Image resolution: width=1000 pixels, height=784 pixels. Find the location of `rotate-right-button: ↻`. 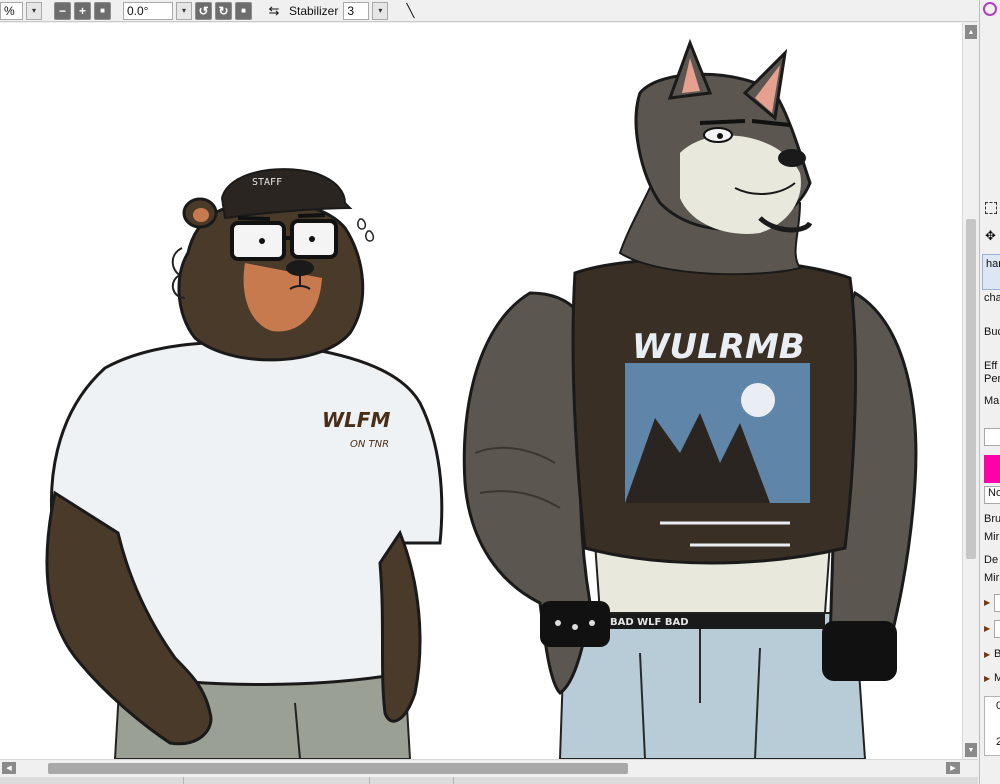

rotate-right-button: ↻ is located at coordinates (223, 10).